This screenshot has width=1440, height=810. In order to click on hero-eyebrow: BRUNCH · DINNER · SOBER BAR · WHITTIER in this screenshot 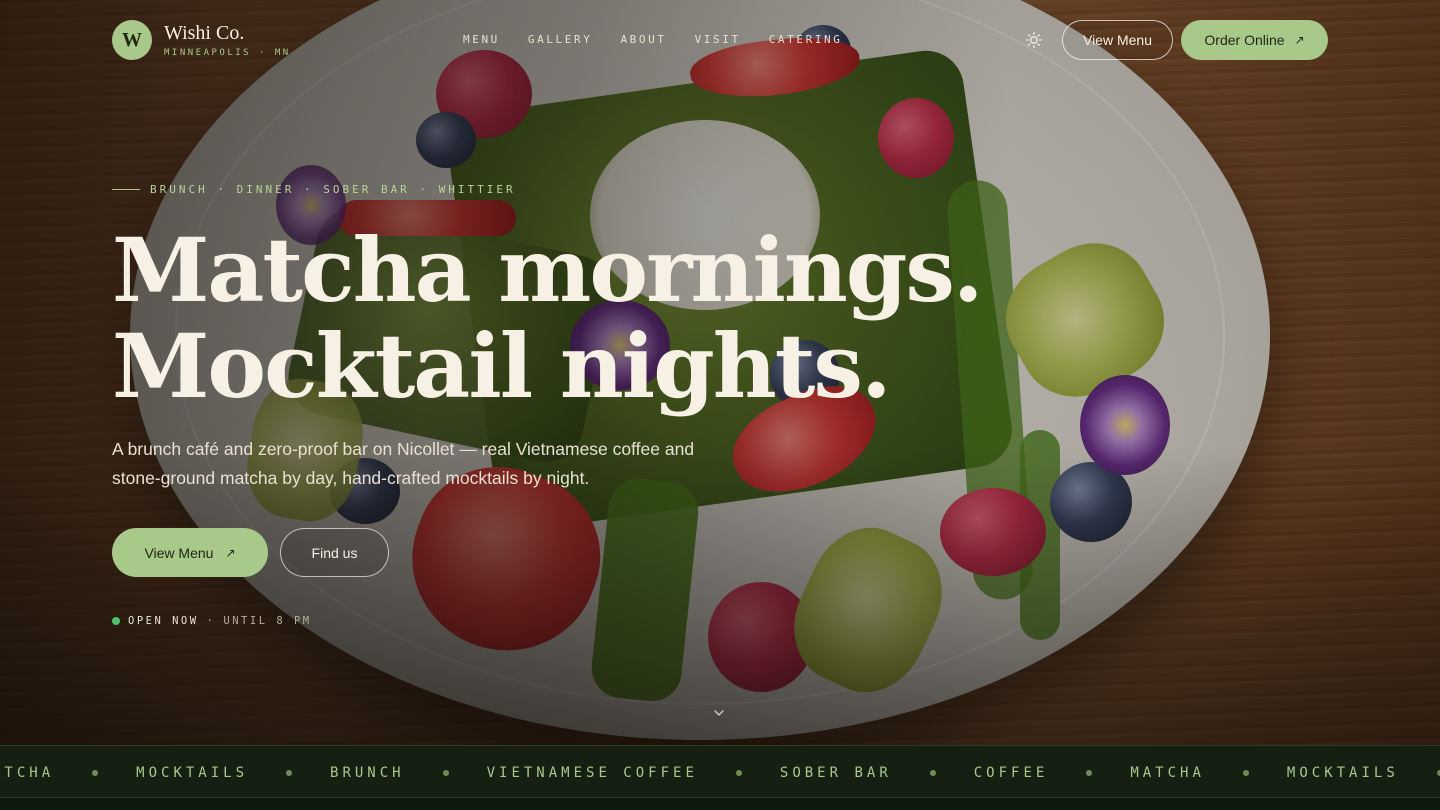, I will do `click(314, 189)`.